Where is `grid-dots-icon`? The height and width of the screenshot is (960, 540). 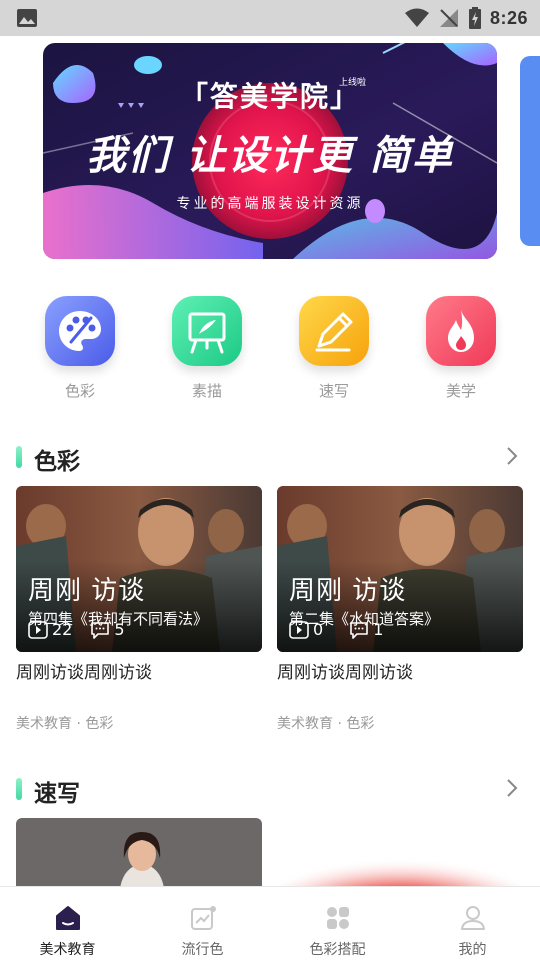 grid-dots-icon is located at coordinates (337, 918).